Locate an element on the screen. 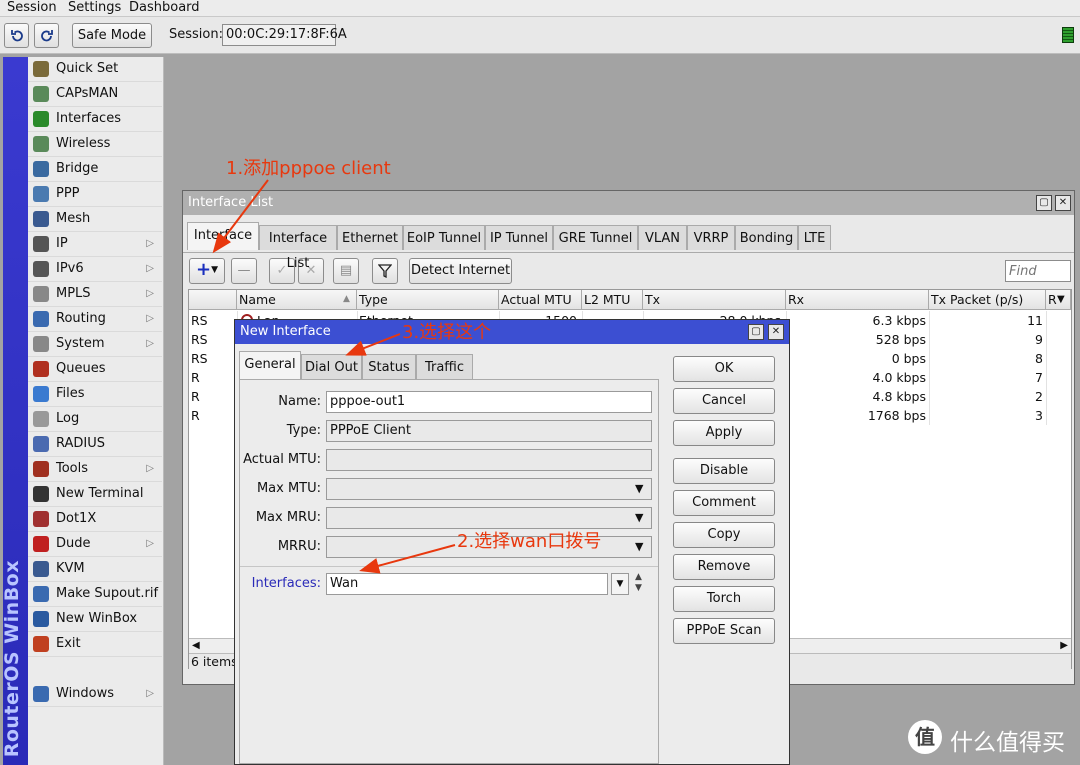 The height and width of the screenshot is (765, 1080). annotation-arrows is located at coordinates (334, 376).